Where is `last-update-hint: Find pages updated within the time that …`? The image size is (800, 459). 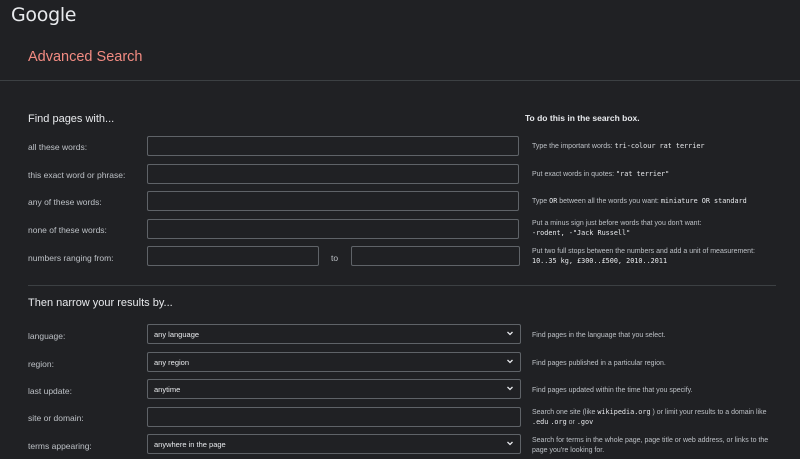 last-update-hint: Find pages updated within the time that … is located at coordinates (612, 390).